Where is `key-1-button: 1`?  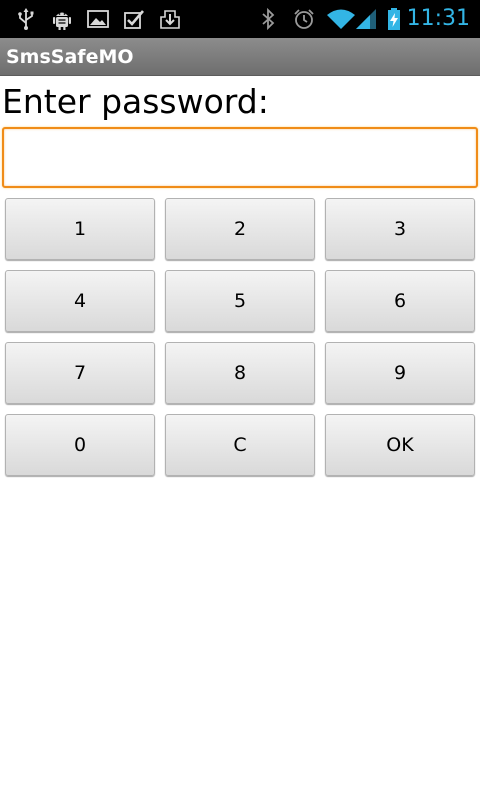
key-1-button: 1 is located at coordinates (80, 229).